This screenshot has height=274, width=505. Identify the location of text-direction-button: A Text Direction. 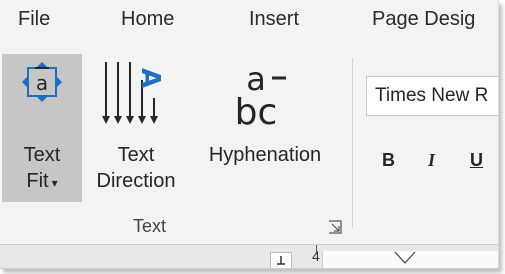
(136, 128).